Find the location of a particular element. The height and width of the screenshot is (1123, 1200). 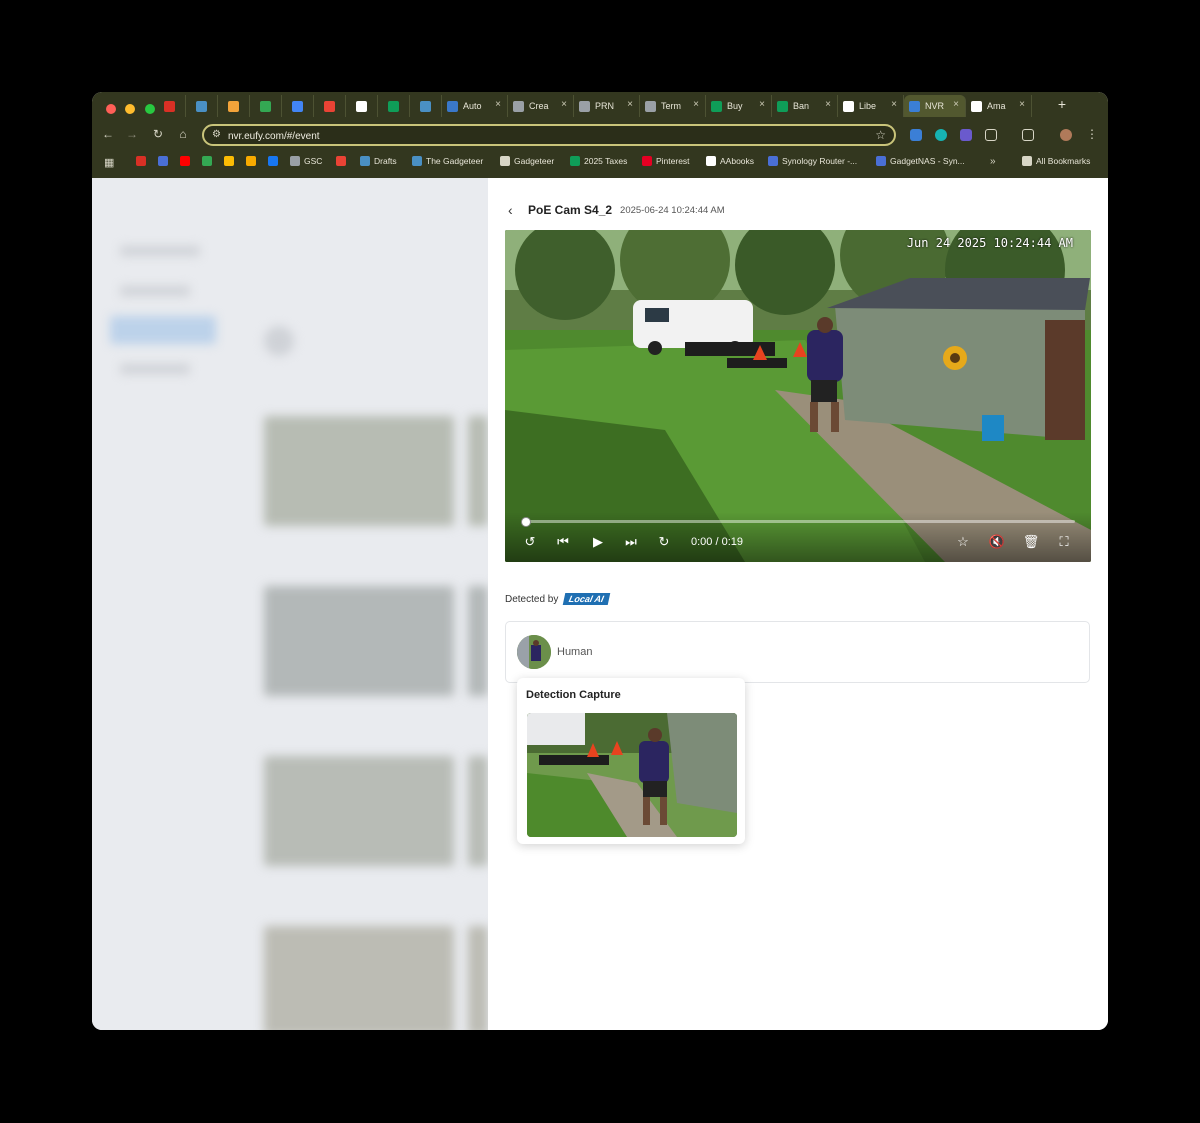

bookmark-gsc: GSC is located at coordinates (306, 161).